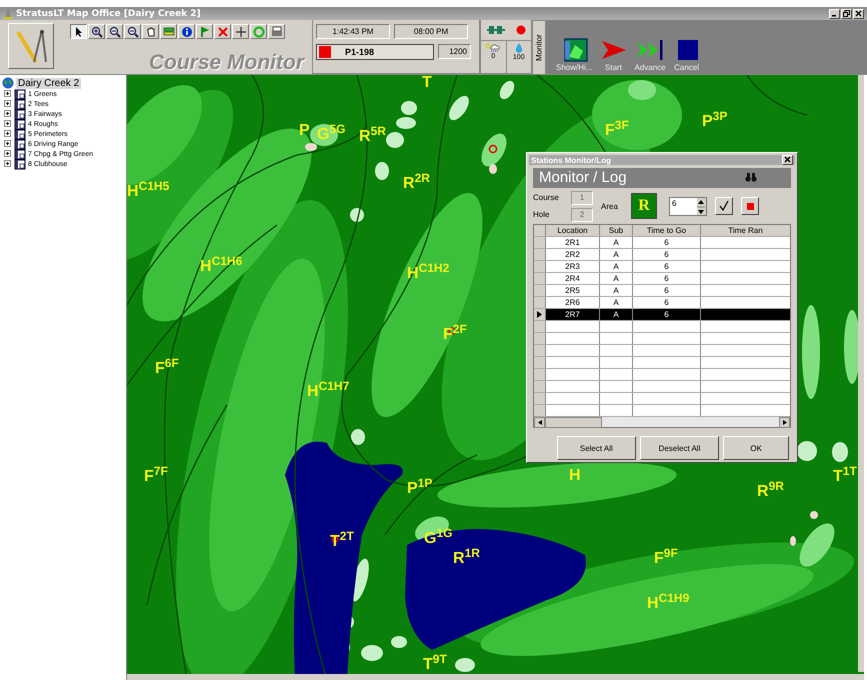 This screenshot has height=680, width=867. What do you see at coordinates (751, 177) in the screenshot?
I see `binoculars-icon` at bounding box center [751, 177].